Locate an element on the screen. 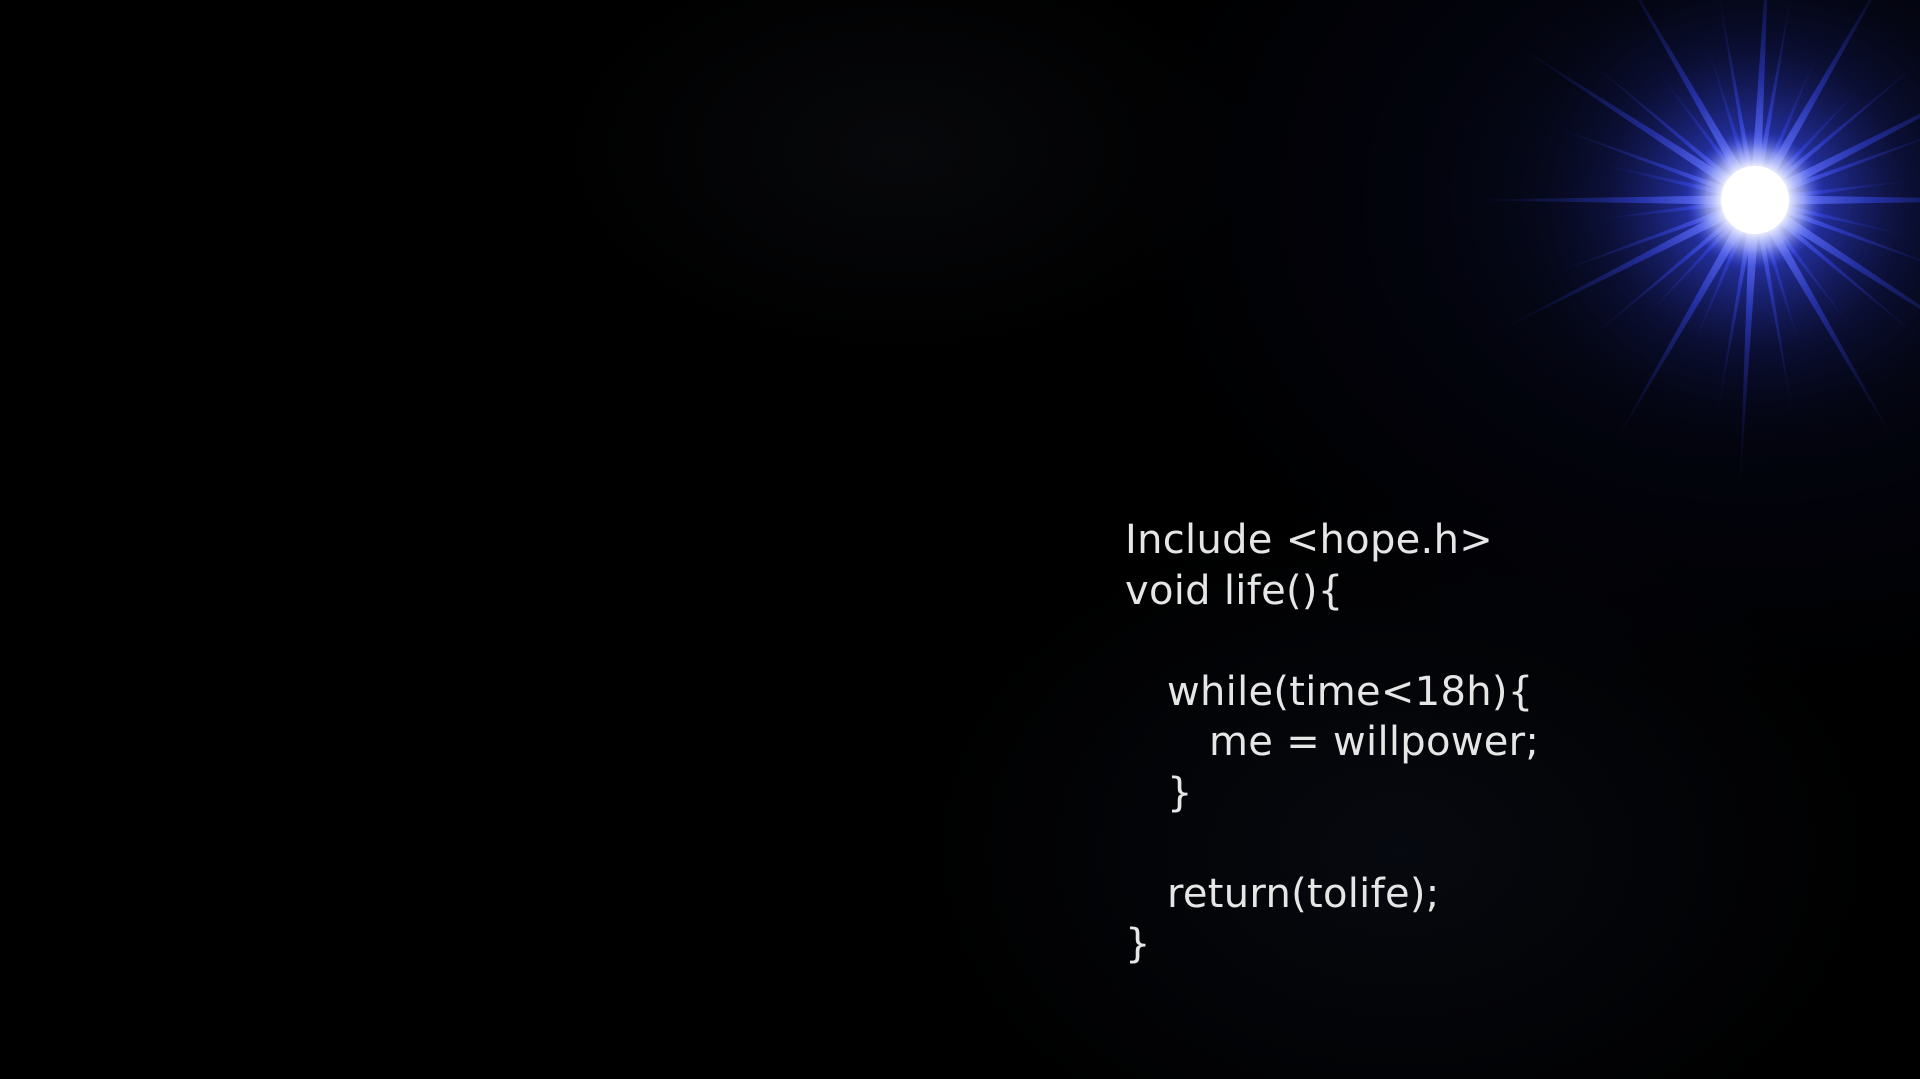  code-line: Include <hope.h> is located at coordinates (1309, 540).